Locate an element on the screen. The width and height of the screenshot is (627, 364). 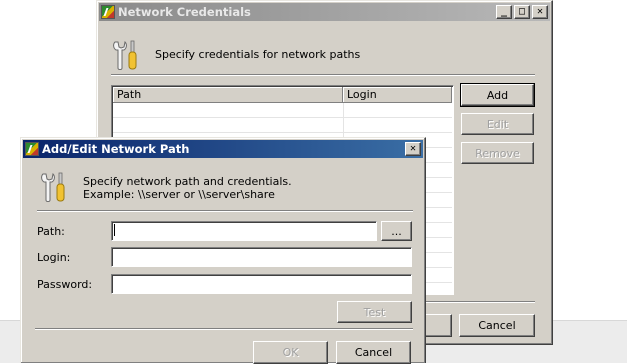
add-edit-description-line1: Specify network path and credentials. is located at coordinates (187, 181).